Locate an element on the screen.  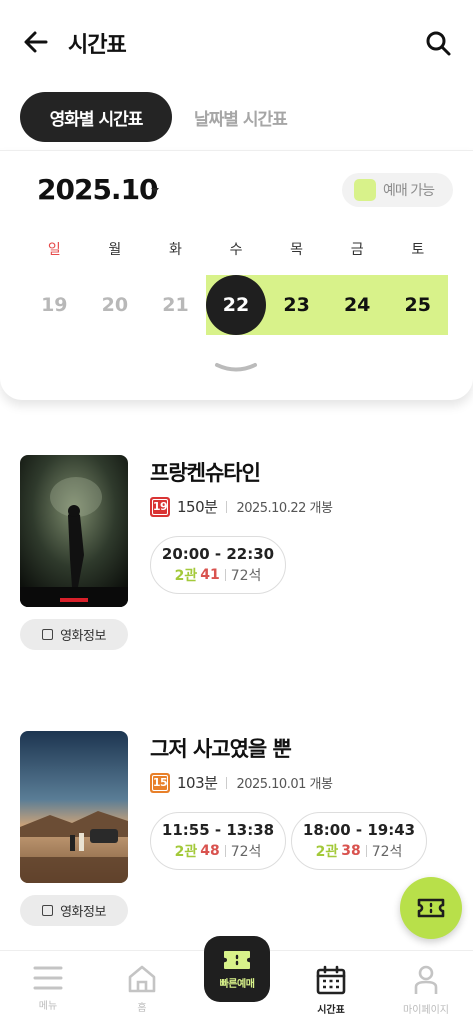
date-cell: 19 is located at coordinates (54, 305).